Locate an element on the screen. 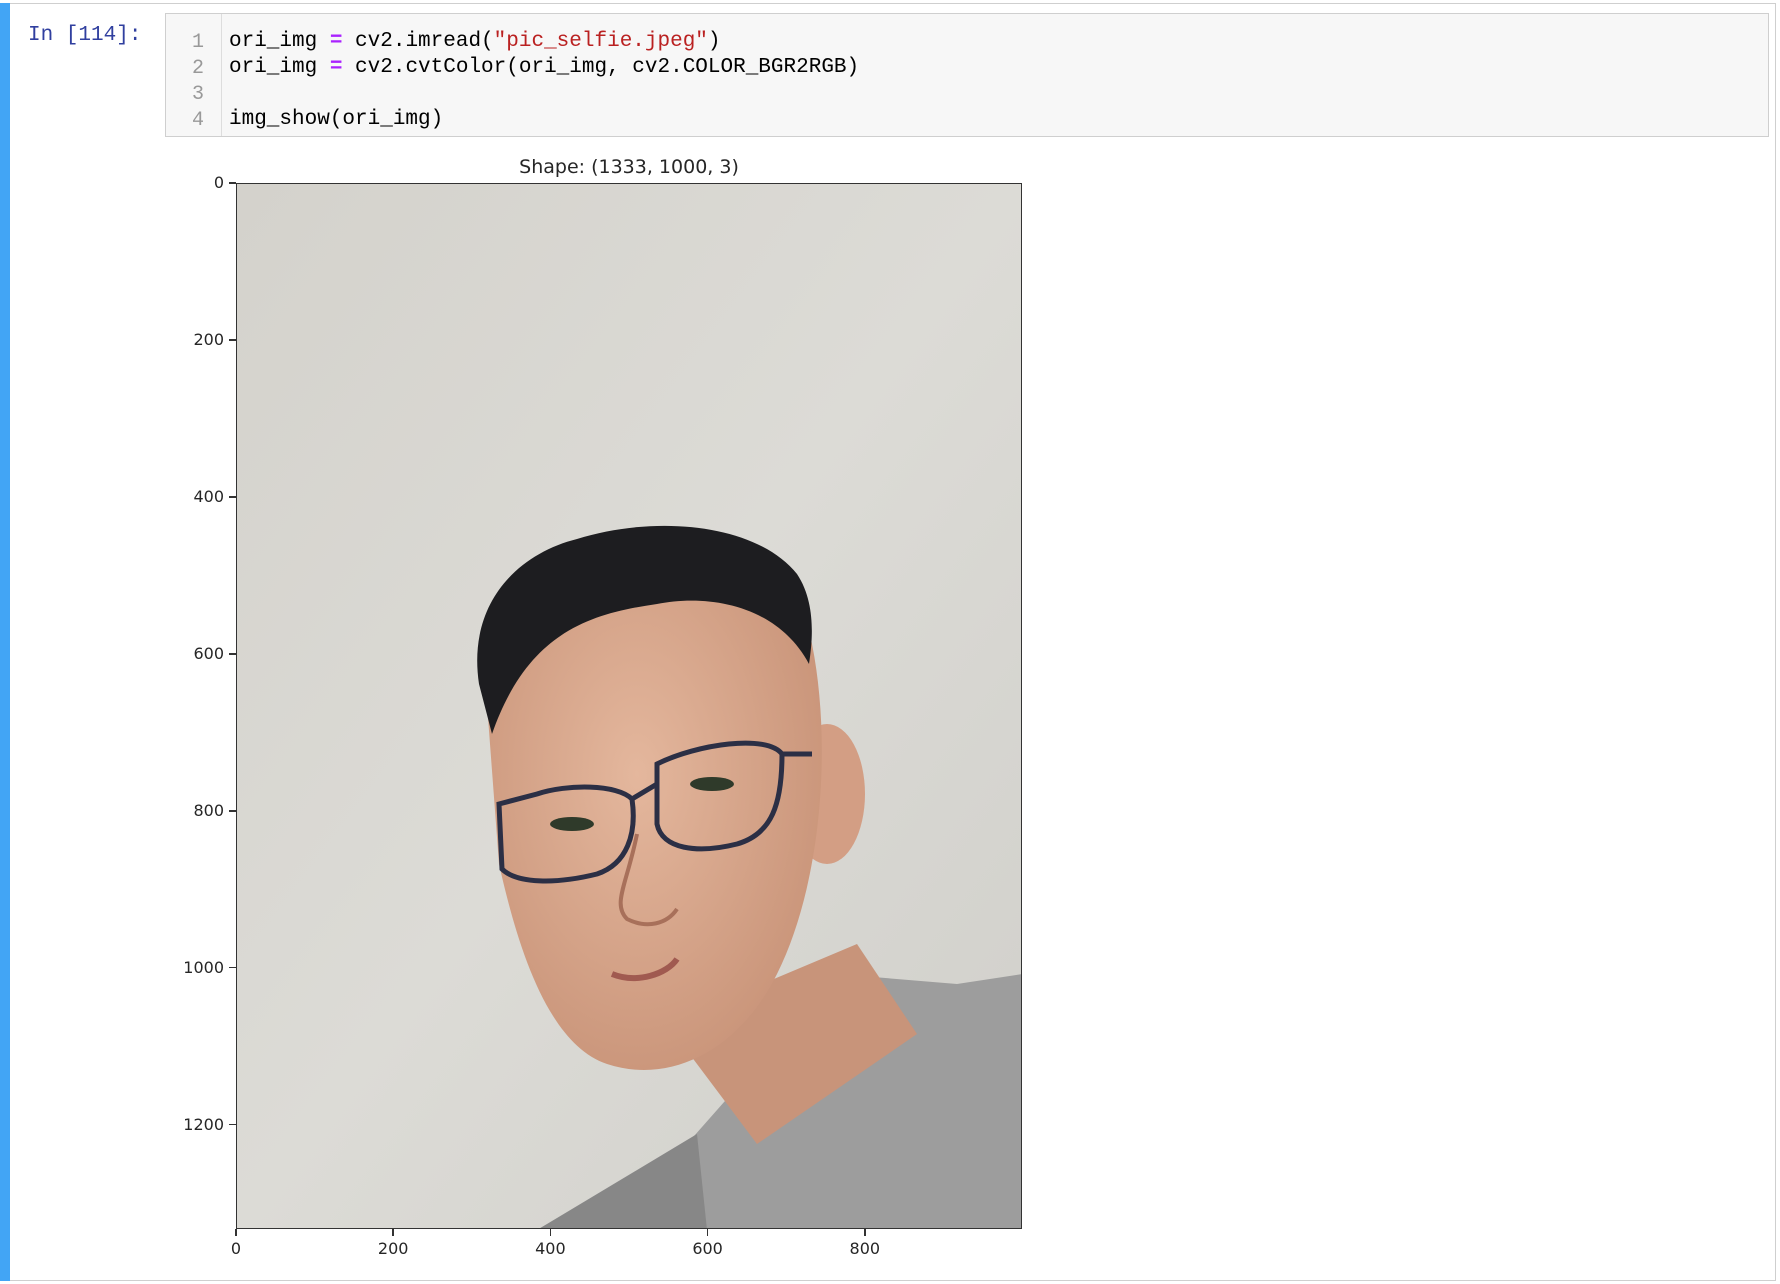 This screenshot has height=1284, width=1780. code-line: ori_img = cv2.imread("pic_selfie.jpeg") is located at coordinates (475, 41).